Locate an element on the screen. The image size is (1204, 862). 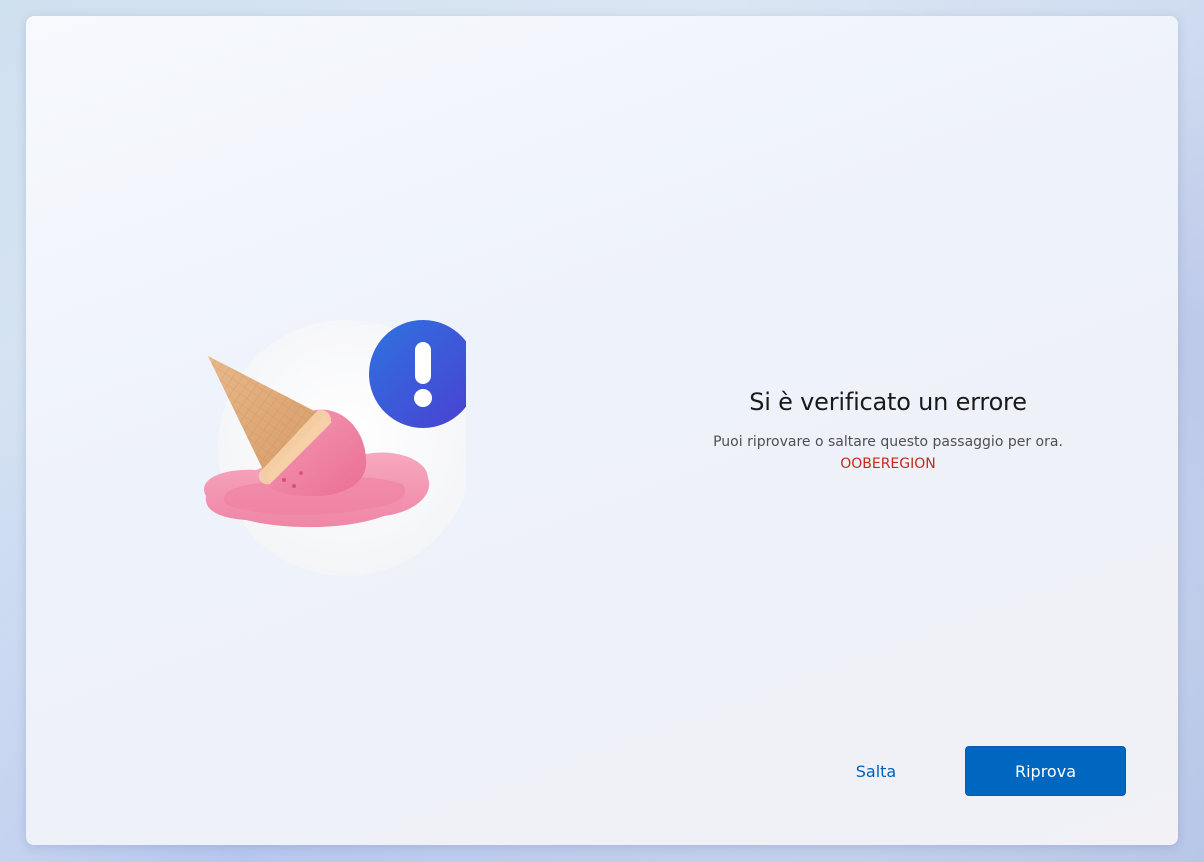
dropped-ice-cream-icon is located at coordinates (316, 443).